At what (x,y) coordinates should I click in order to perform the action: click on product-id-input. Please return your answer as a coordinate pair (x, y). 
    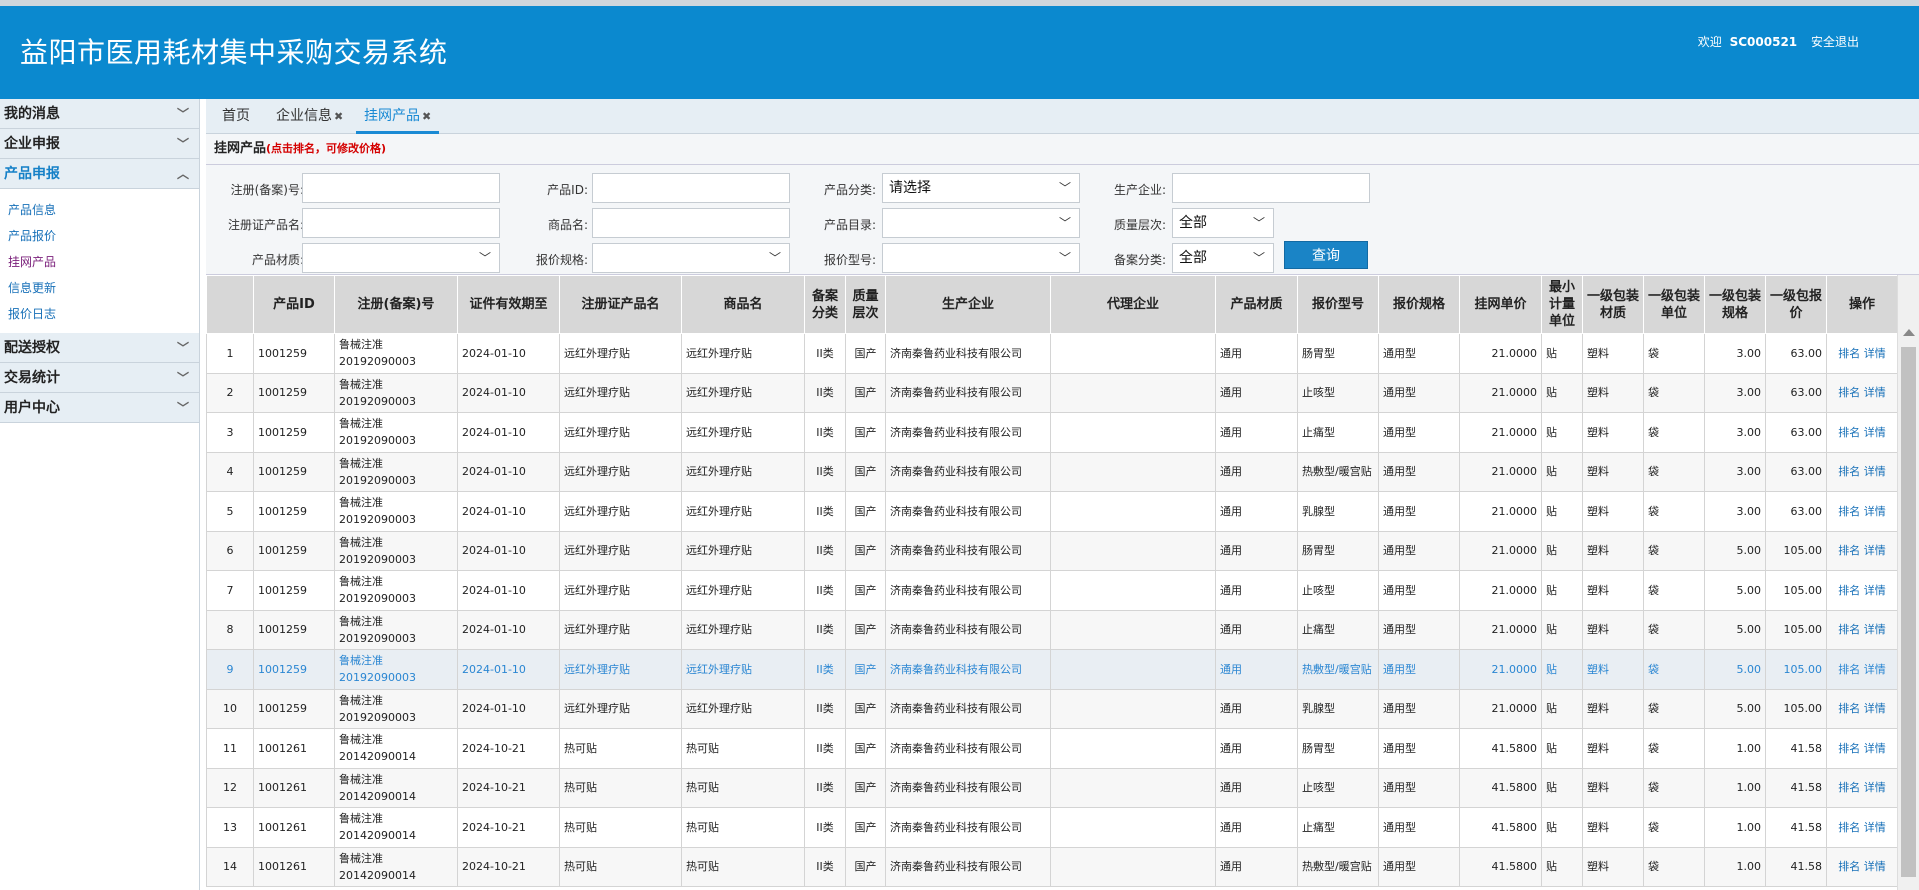
    Looking at the image, I should click on (691, 188).